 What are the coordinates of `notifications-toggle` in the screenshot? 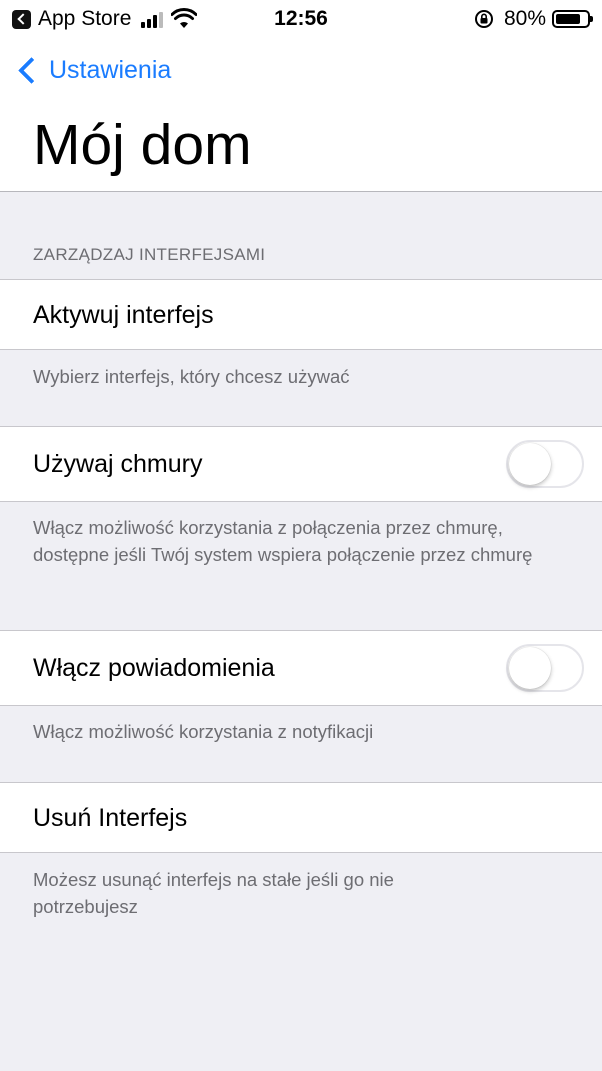 It's located at (545, 668).